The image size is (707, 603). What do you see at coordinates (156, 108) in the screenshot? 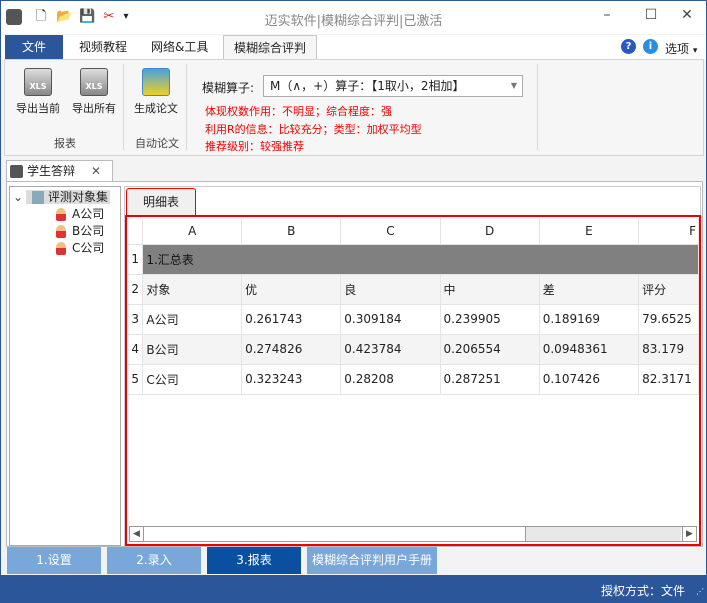
I see `generate-paper-label: 生成论文` at bounding box center [156, 108].